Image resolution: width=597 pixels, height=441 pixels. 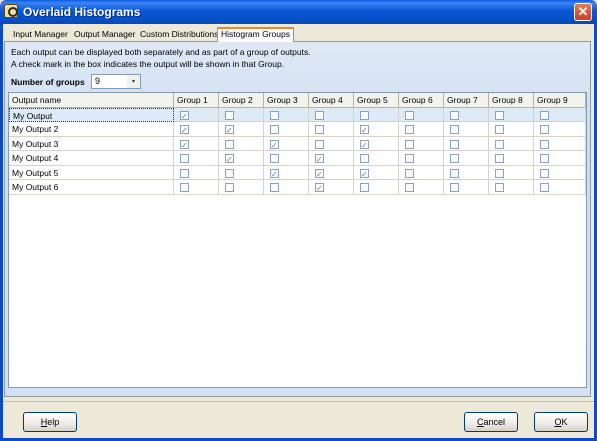 I want to click on column-header-group-3: Group 3, so click(x=286, y=100).